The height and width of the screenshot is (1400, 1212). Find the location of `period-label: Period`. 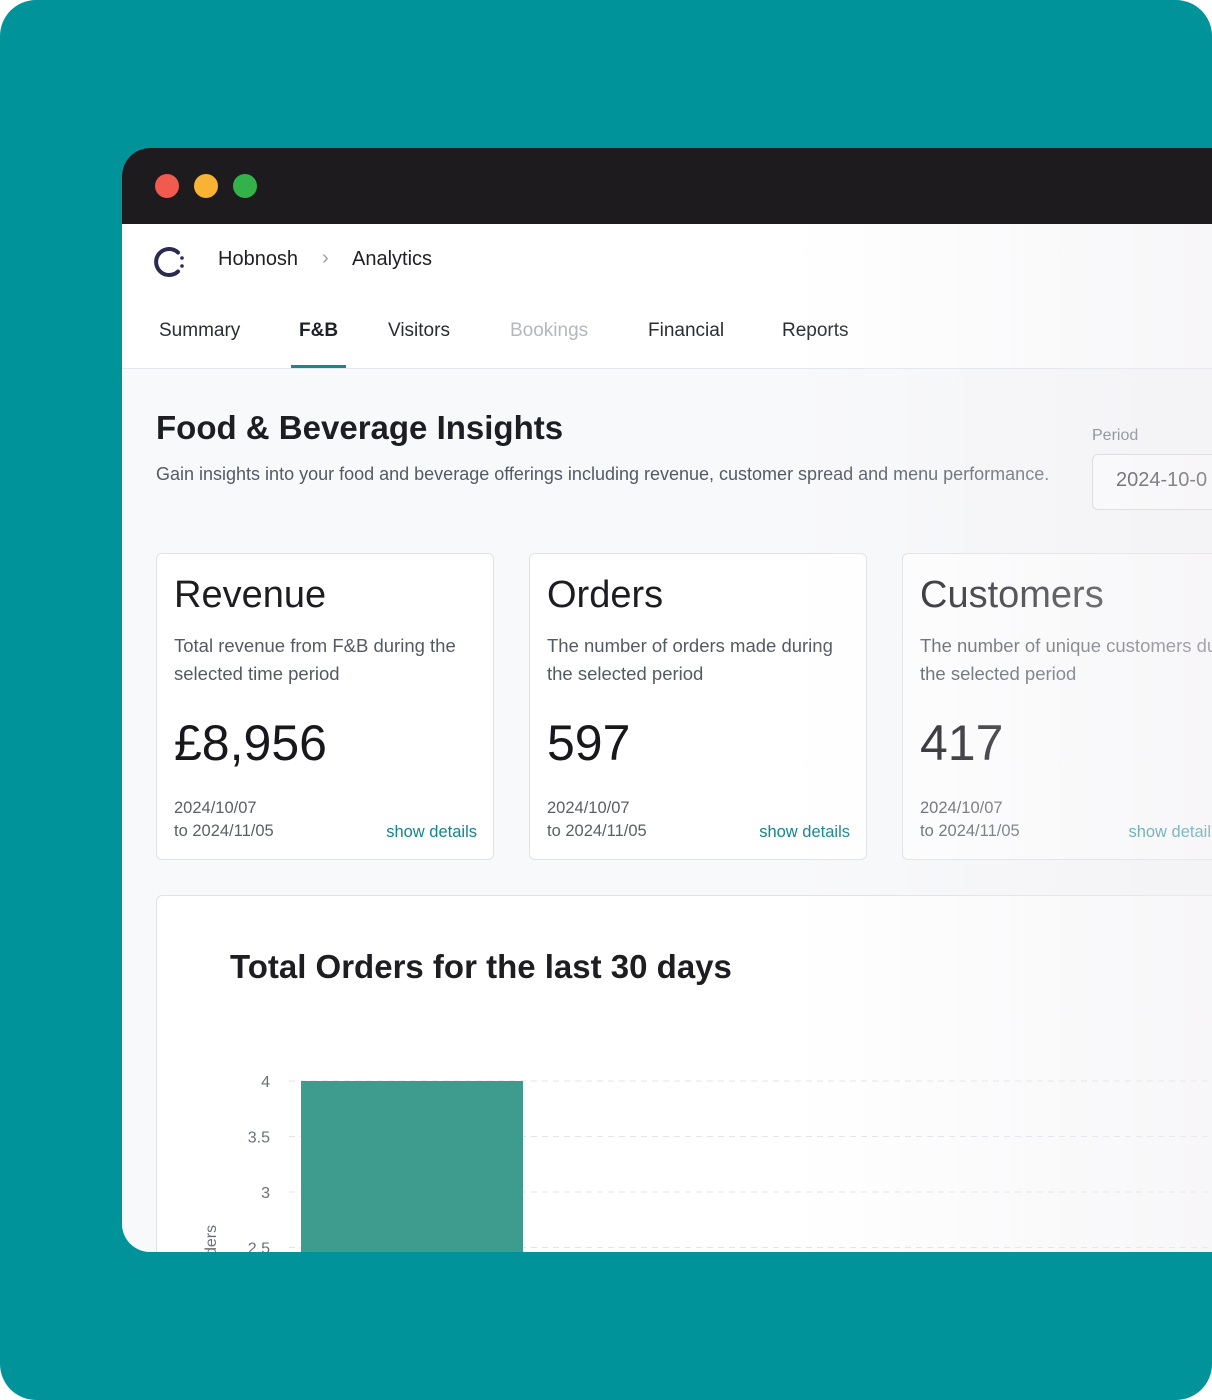

period-label: Period is located at coordinates (1115, 435).